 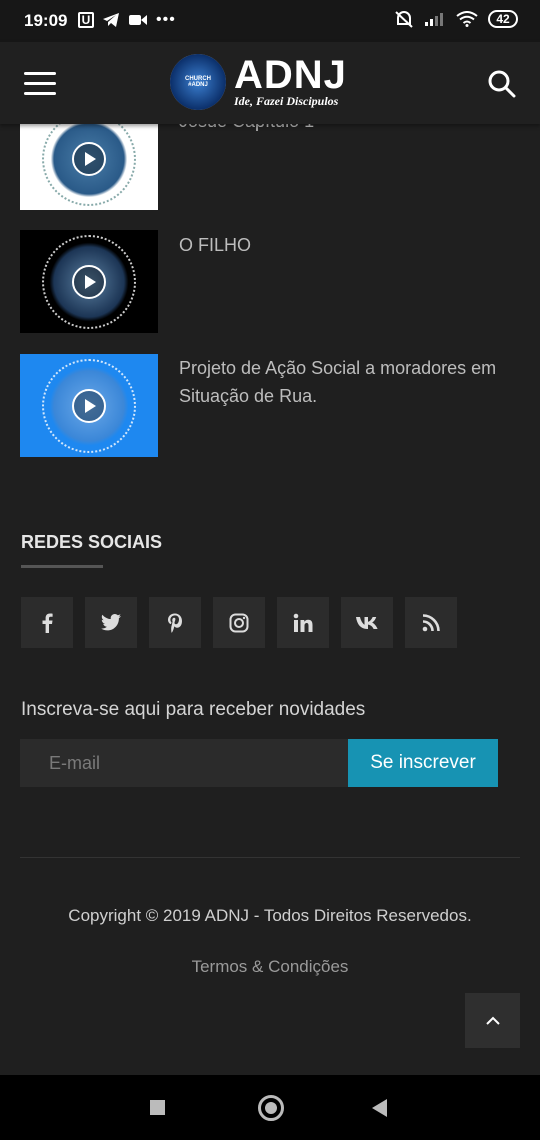 What do you see at coordinates (290, 74) in the screenshot?
I see `logo-title: ADNJ` at bounding box center [290, 74].